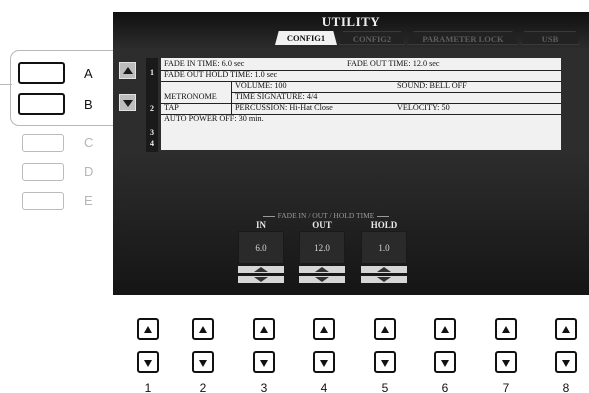 This screenshot has height=393, width=589. Describe the element at coordinates (220, 75) in the screenshot. I see `fade-out-hold-time: FADE OUT HOLD TIME: 1.0 sec` at that location.